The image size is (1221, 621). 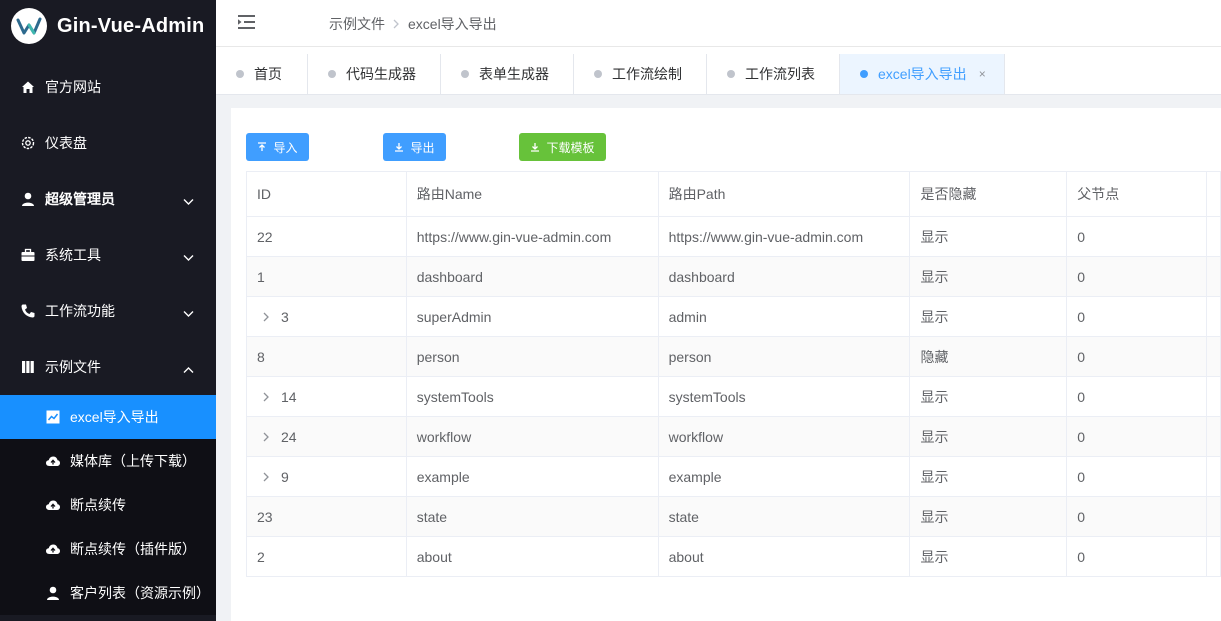 I want to click on gear-icon, so click(x=28, y=143).